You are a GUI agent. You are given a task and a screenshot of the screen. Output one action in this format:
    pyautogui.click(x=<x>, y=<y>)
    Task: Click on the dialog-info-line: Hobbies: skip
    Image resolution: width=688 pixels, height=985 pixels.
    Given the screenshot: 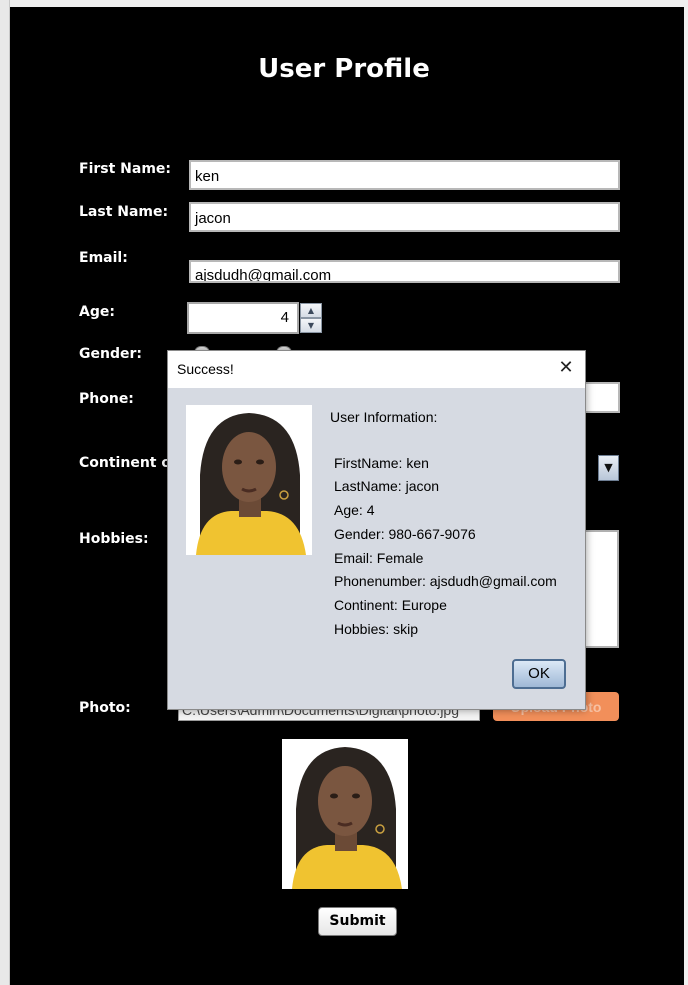 What is the action you would take?
    pyautogui.click(x=376, y=629)
    